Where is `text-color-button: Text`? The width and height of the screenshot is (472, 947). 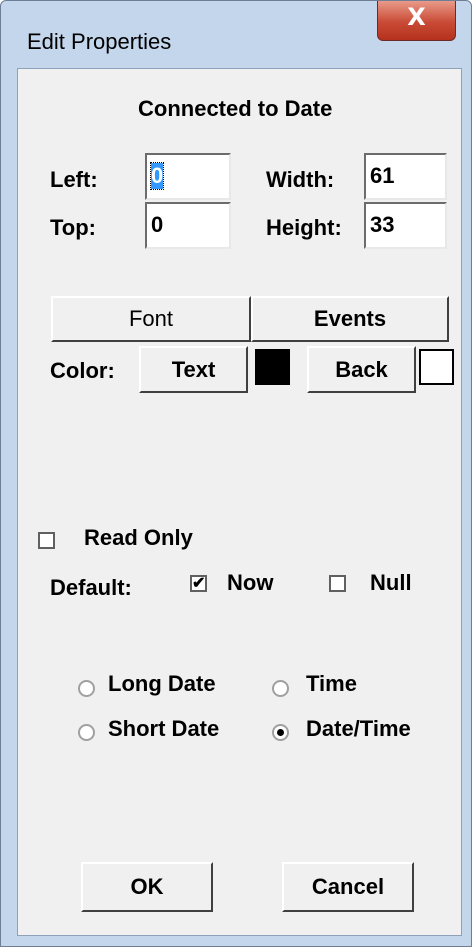
text-color-button: Text is located at coordinates (193, 369).